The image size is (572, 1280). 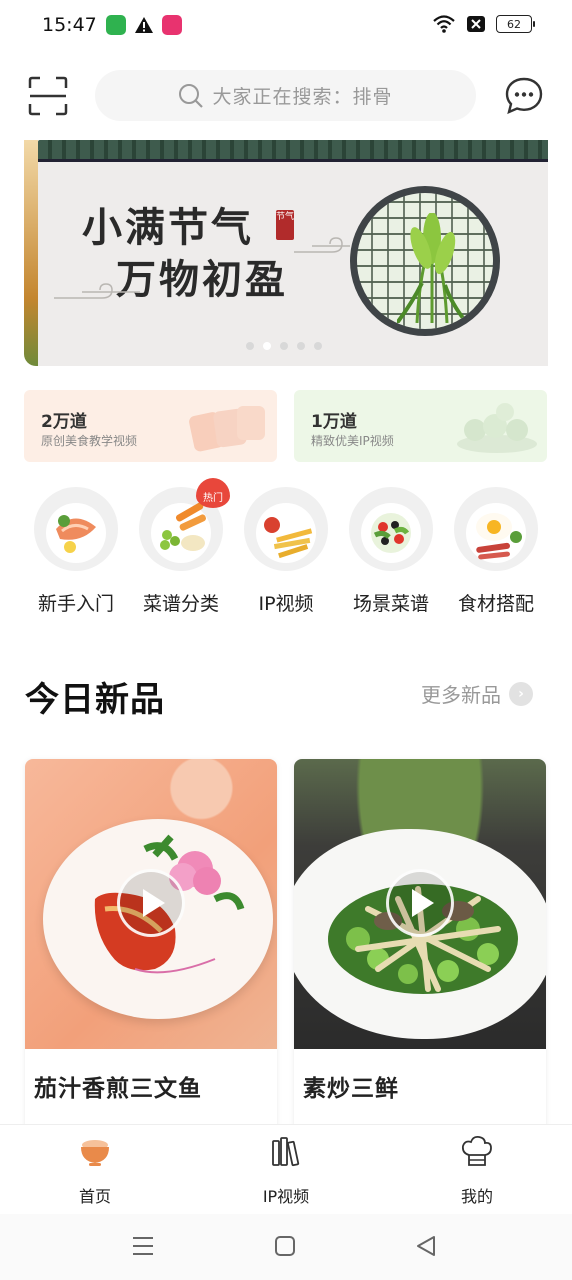 What do you see at coordinates (521, 693) in the screenshot?
I see `chevron-right-icon: ›` at bounding box center [521, 693].